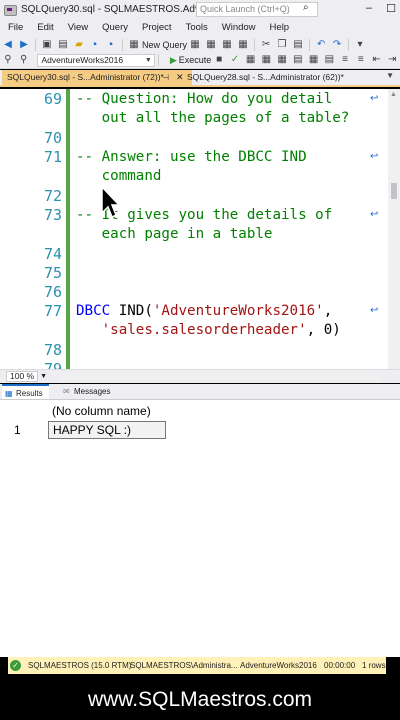 The height and width of the screenshot is (720, 400). Describe the element at coordinates (220, 377) in the screenshot. I see `editor-horizontal-scrollbar` at that location.